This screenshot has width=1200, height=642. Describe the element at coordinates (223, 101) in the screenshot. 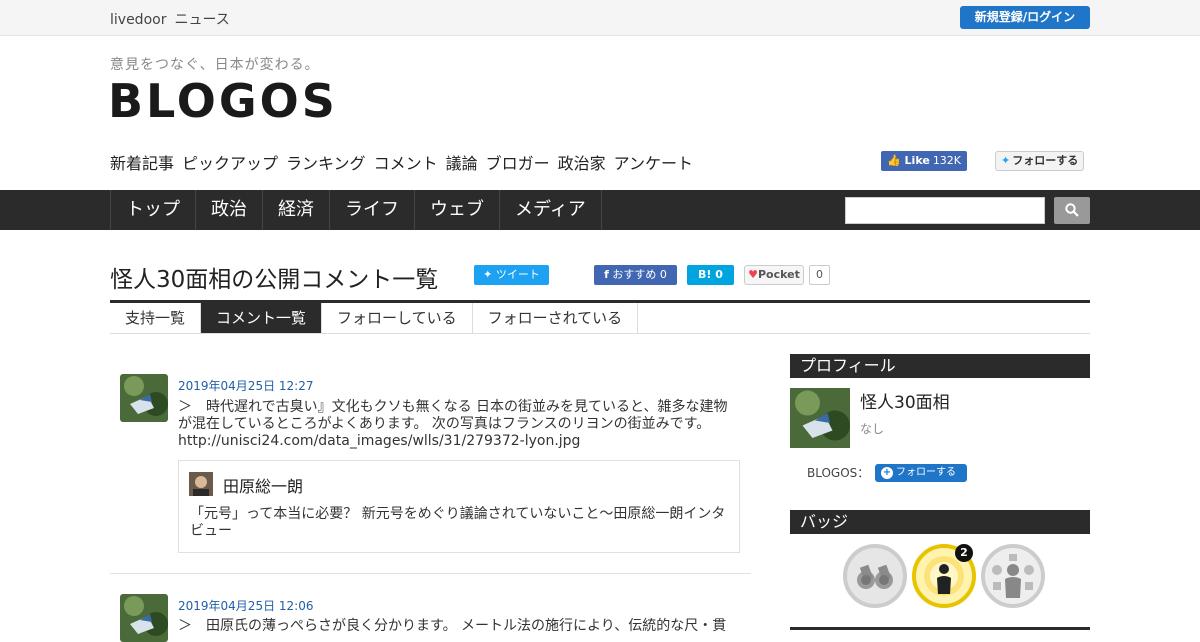

I see `blogos-logo: BLOGOS` at that location.